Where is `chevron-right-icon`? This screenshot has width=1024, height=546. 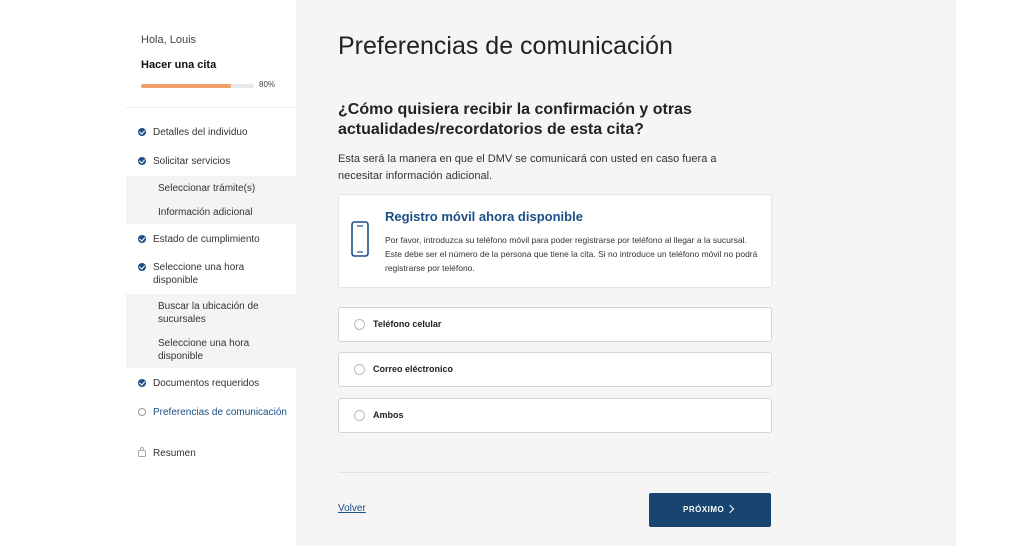 chevron-right-icon is located at coordinates (730, 509).